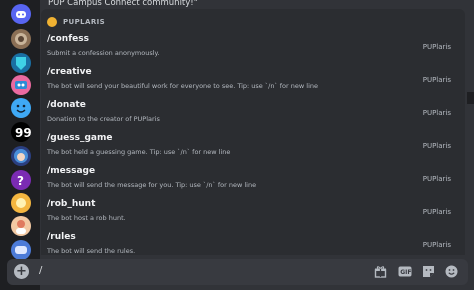 This screenshot has height=290, width=474. I want to click on emoji-icon, so click(451, 271).